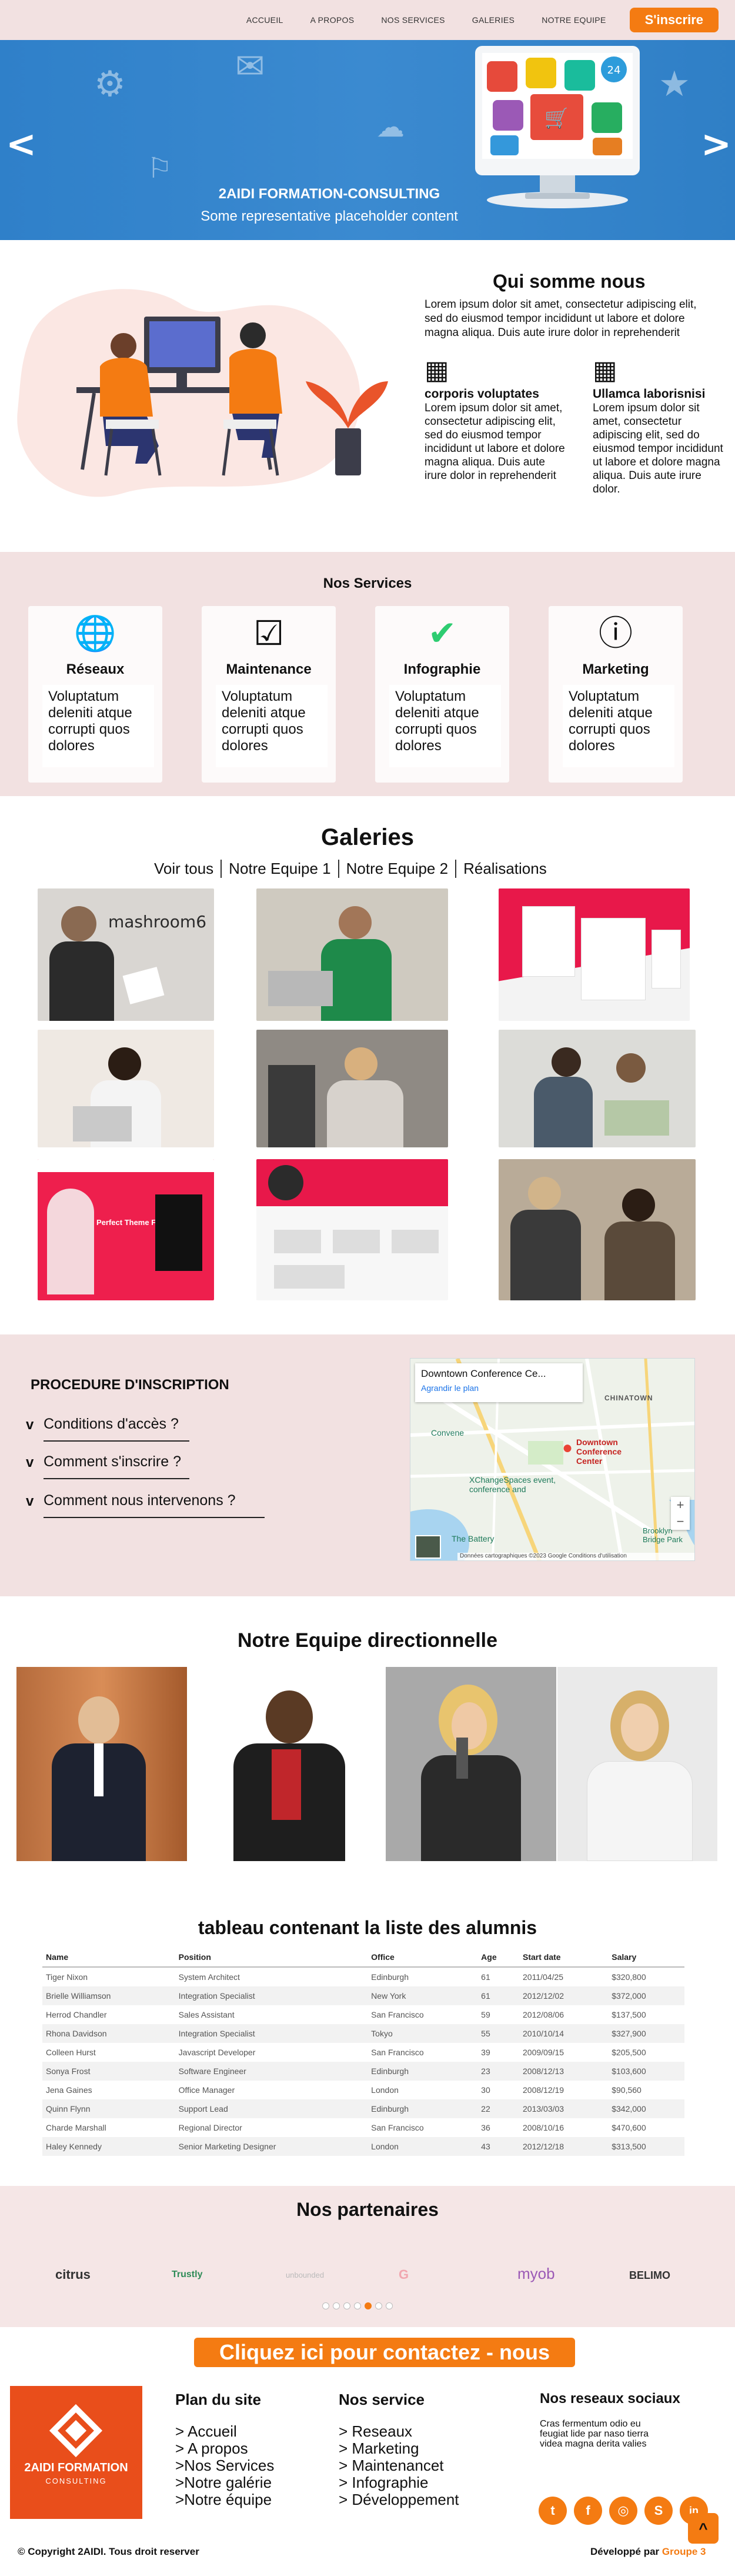  What do you see at coordinates (368, 2305) in the screenshot?
I see `carousel-dot-active` at bounding box center [368, 2305].